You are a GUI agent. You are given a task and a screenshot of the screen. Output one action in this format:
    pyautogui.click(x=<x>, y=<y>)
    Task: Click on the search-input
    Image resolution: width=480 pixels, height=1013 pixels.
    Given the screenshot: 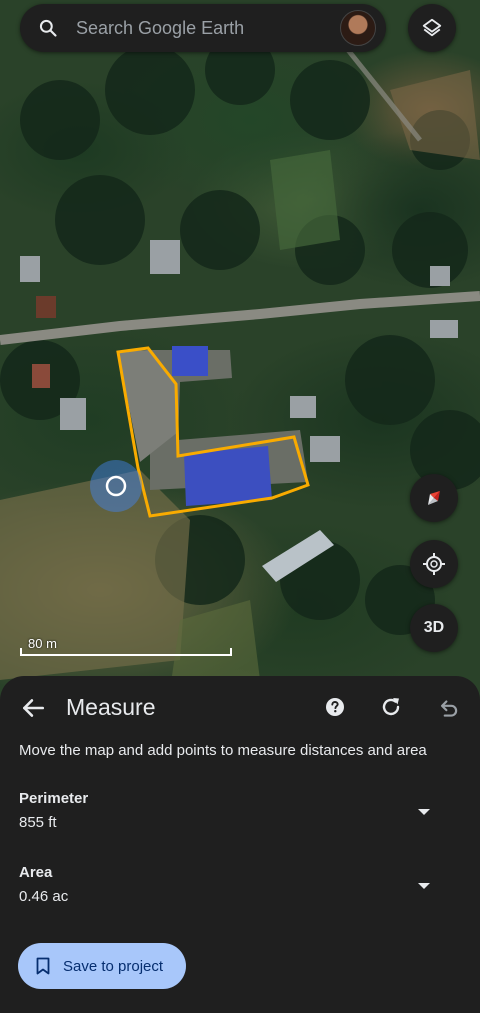 What is the action you would take?
    pyautogui.click(x=208, y=28)
    